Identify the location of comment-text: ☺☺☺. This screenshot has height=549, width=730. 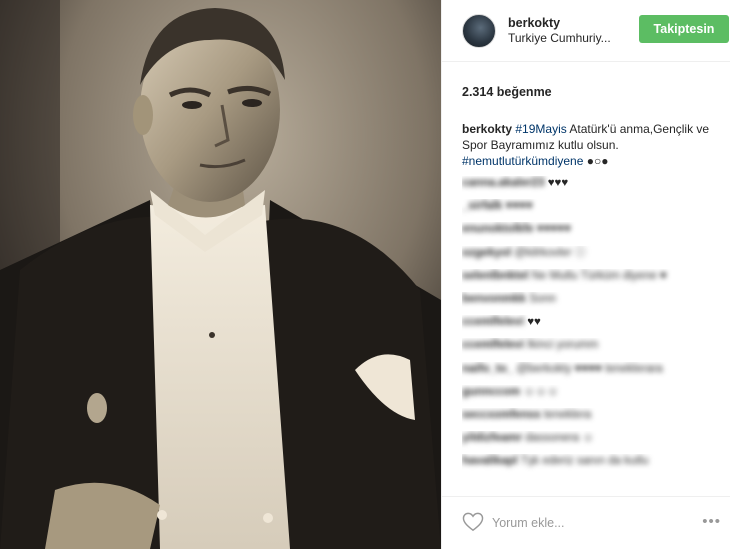
(541, 391).